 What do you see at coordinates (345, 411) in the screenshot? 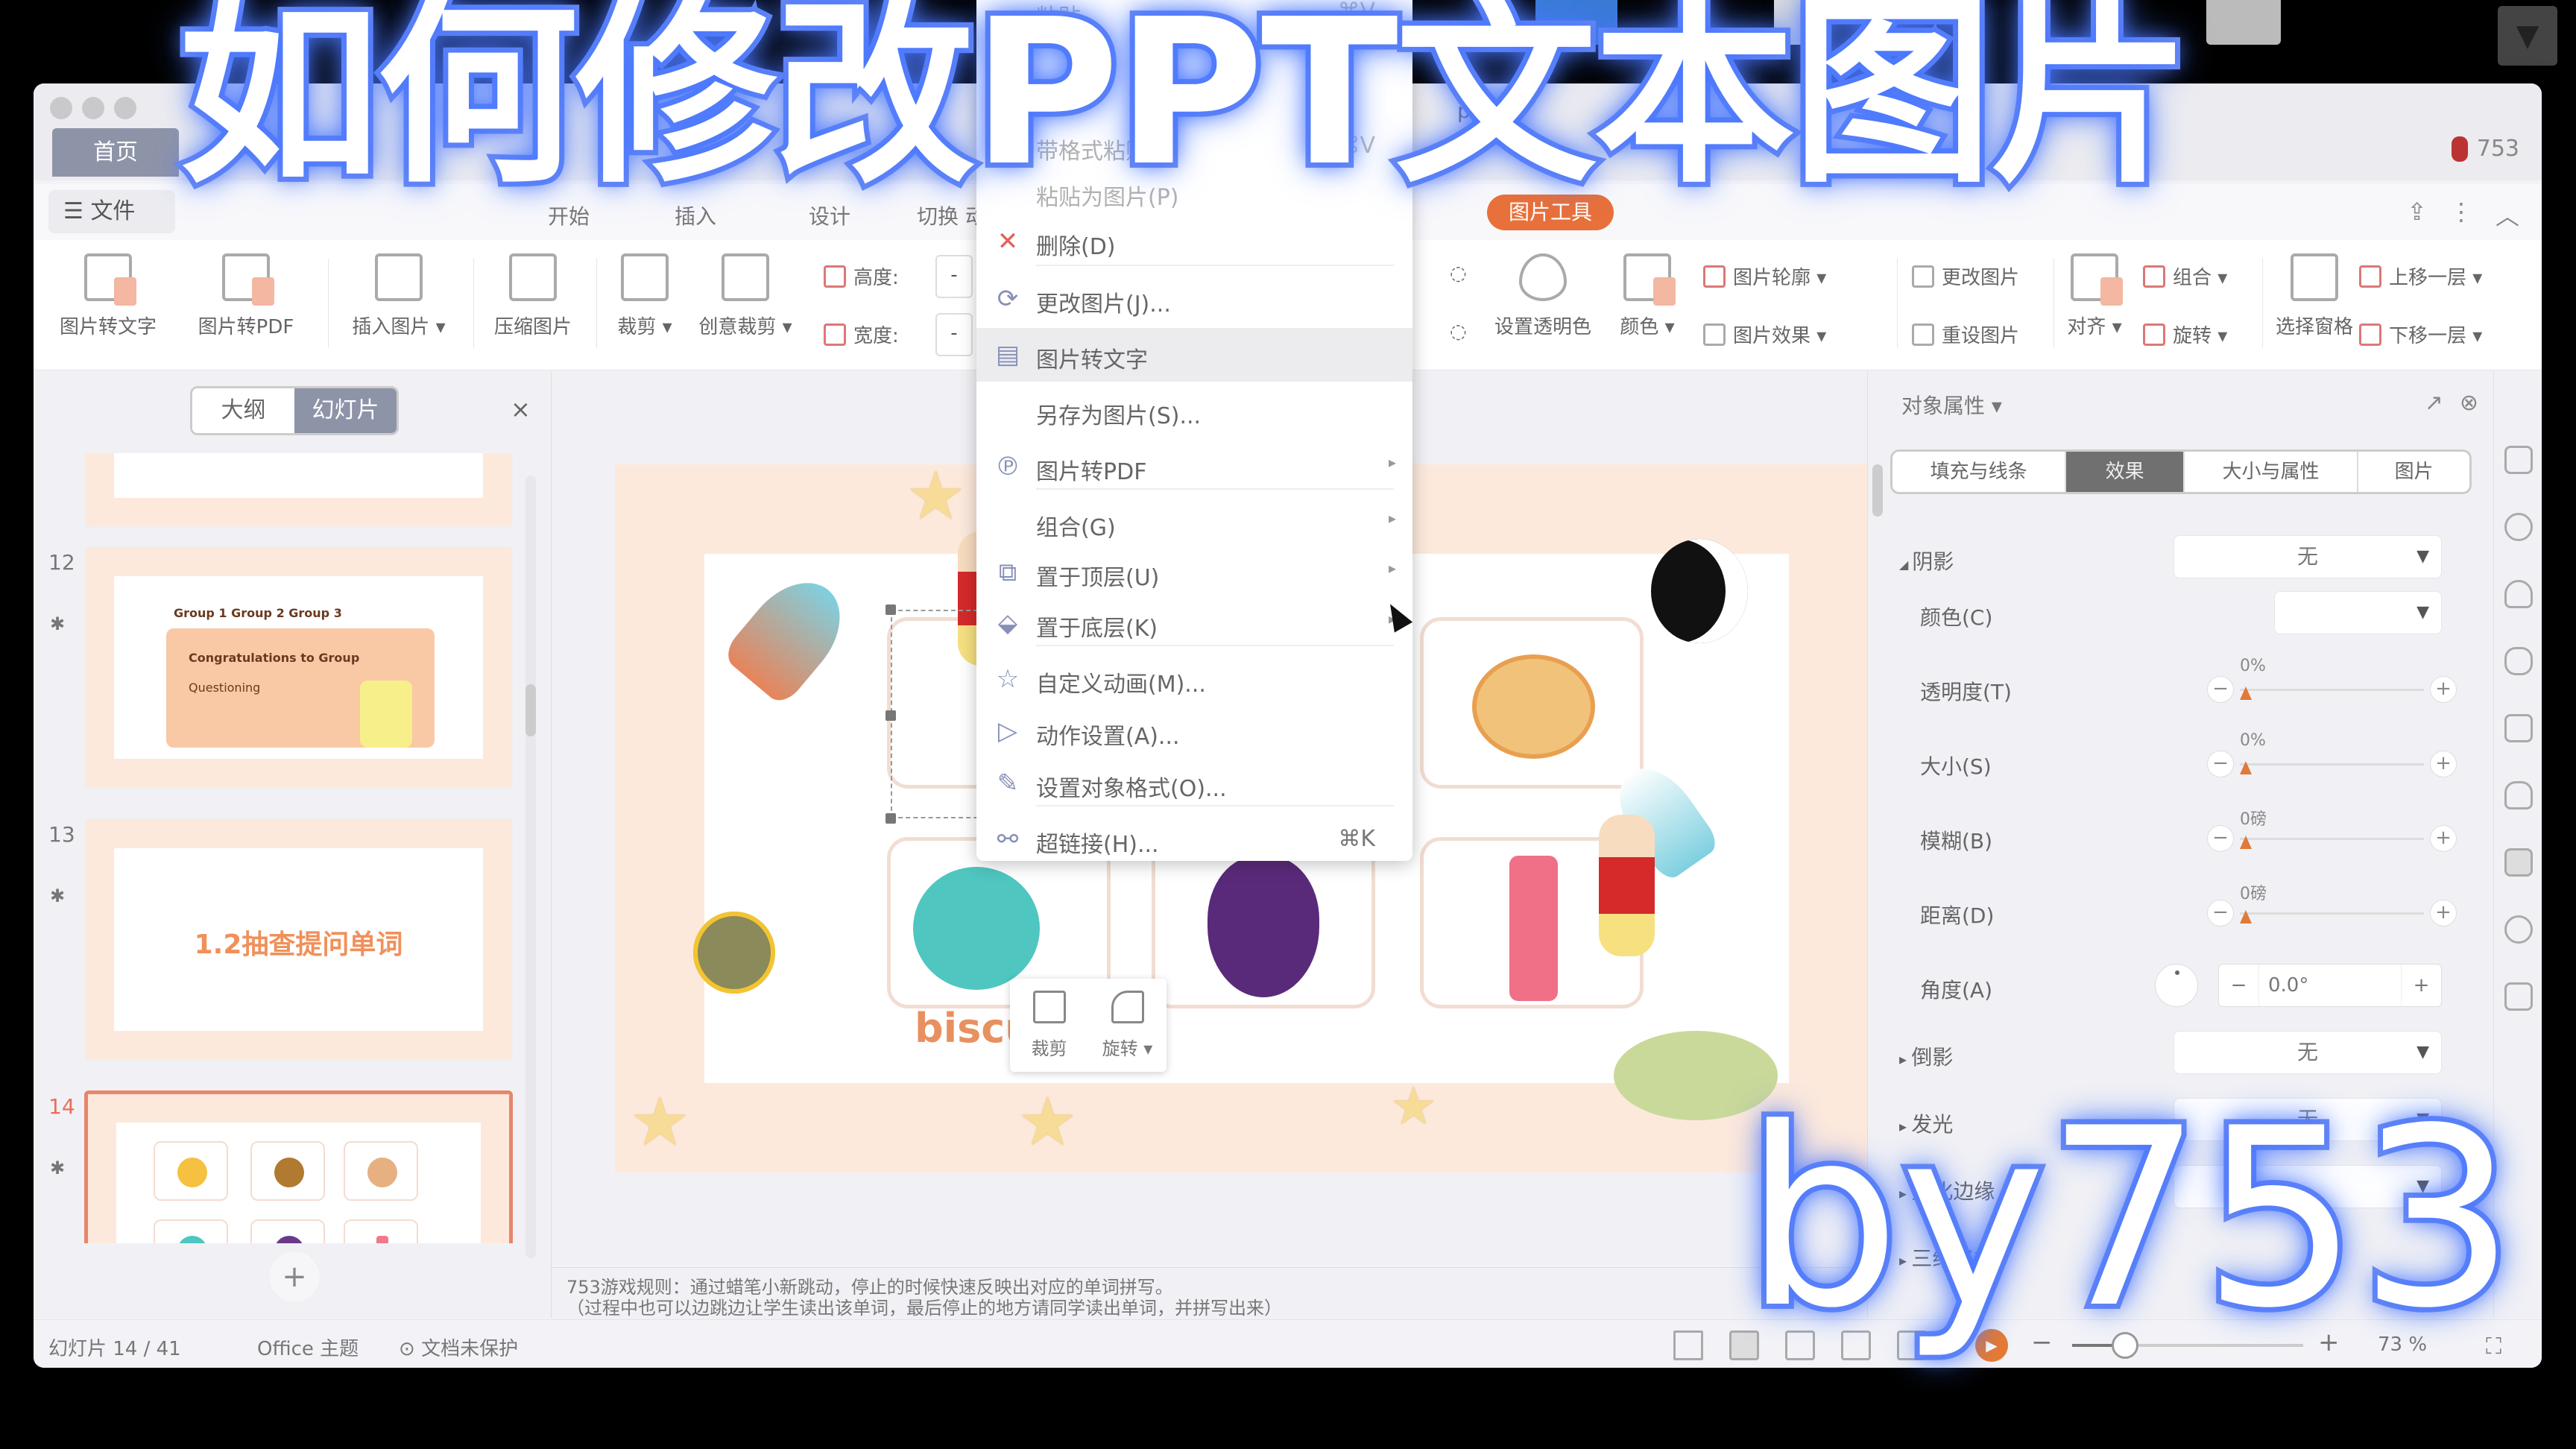
I see `tab-slides: 幻灯片` at bounding box center [345, 411].